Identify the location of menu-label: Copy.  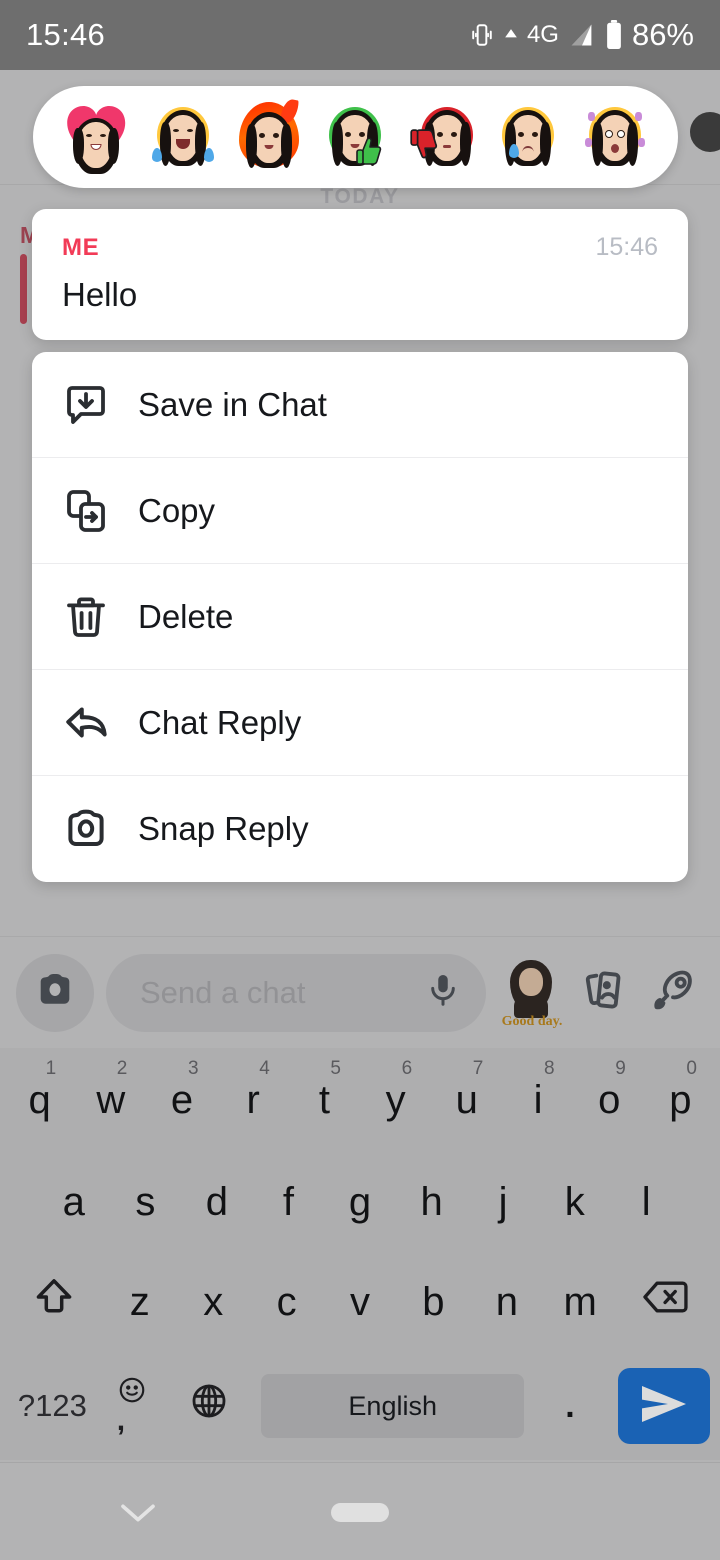
(177, 510).